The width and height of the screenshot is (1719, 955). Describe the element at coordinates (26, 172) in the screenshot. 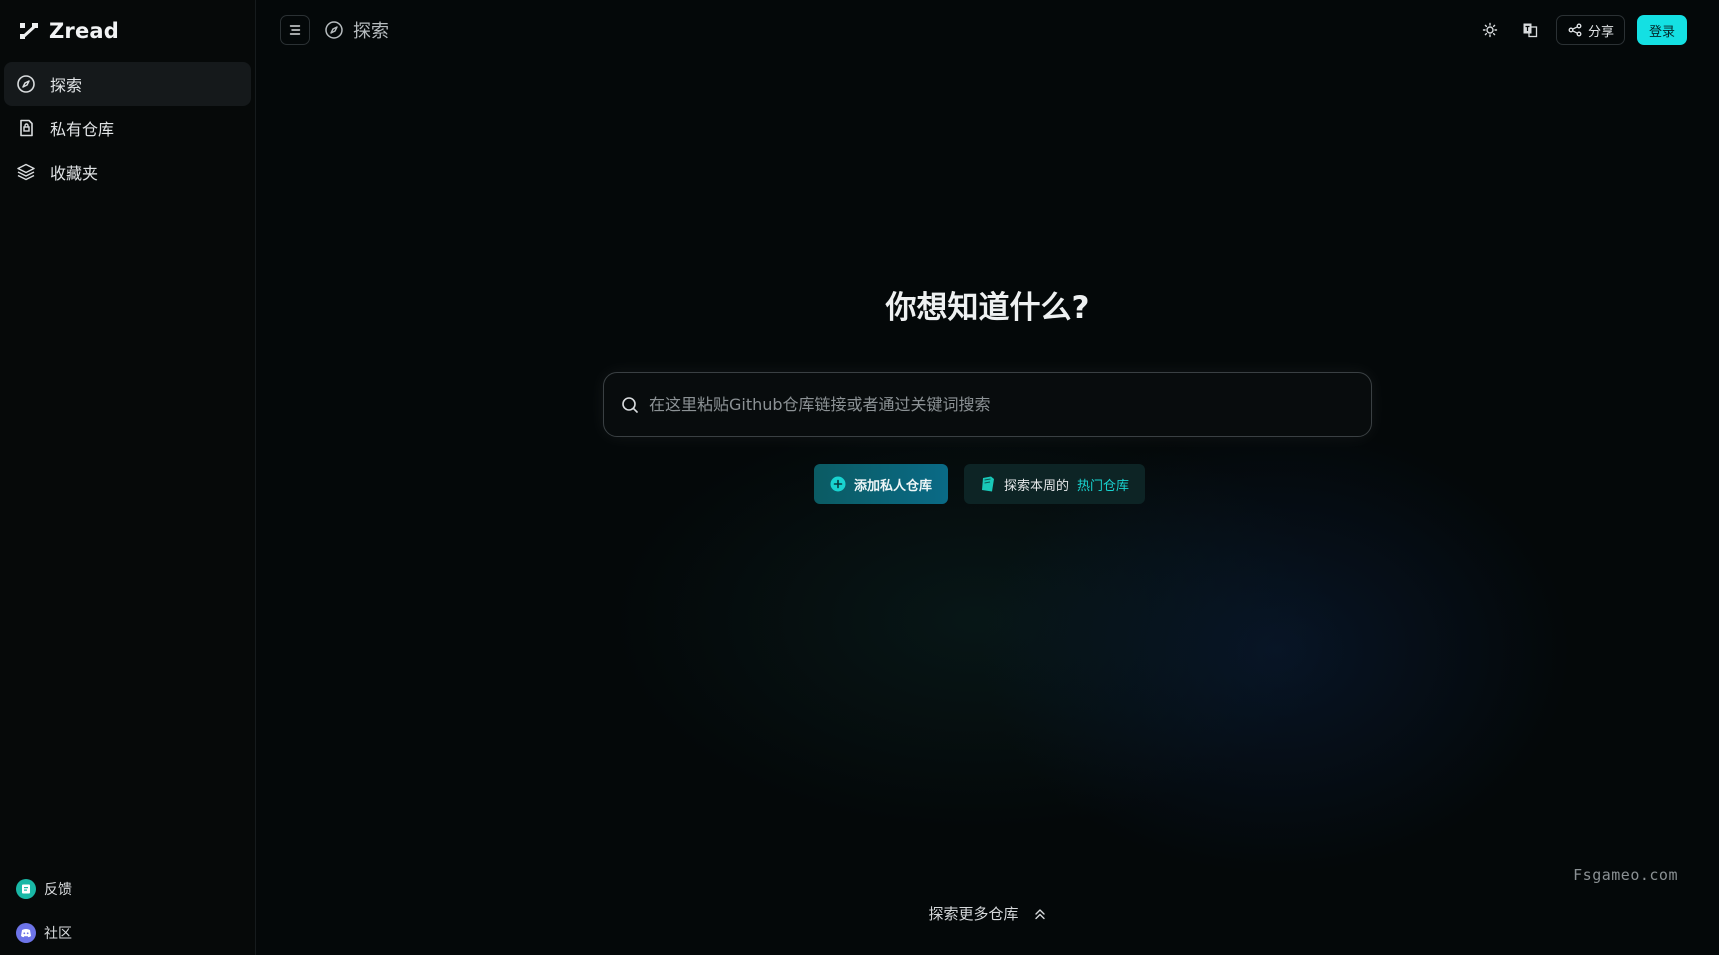

I see `layers-icon` at that location.